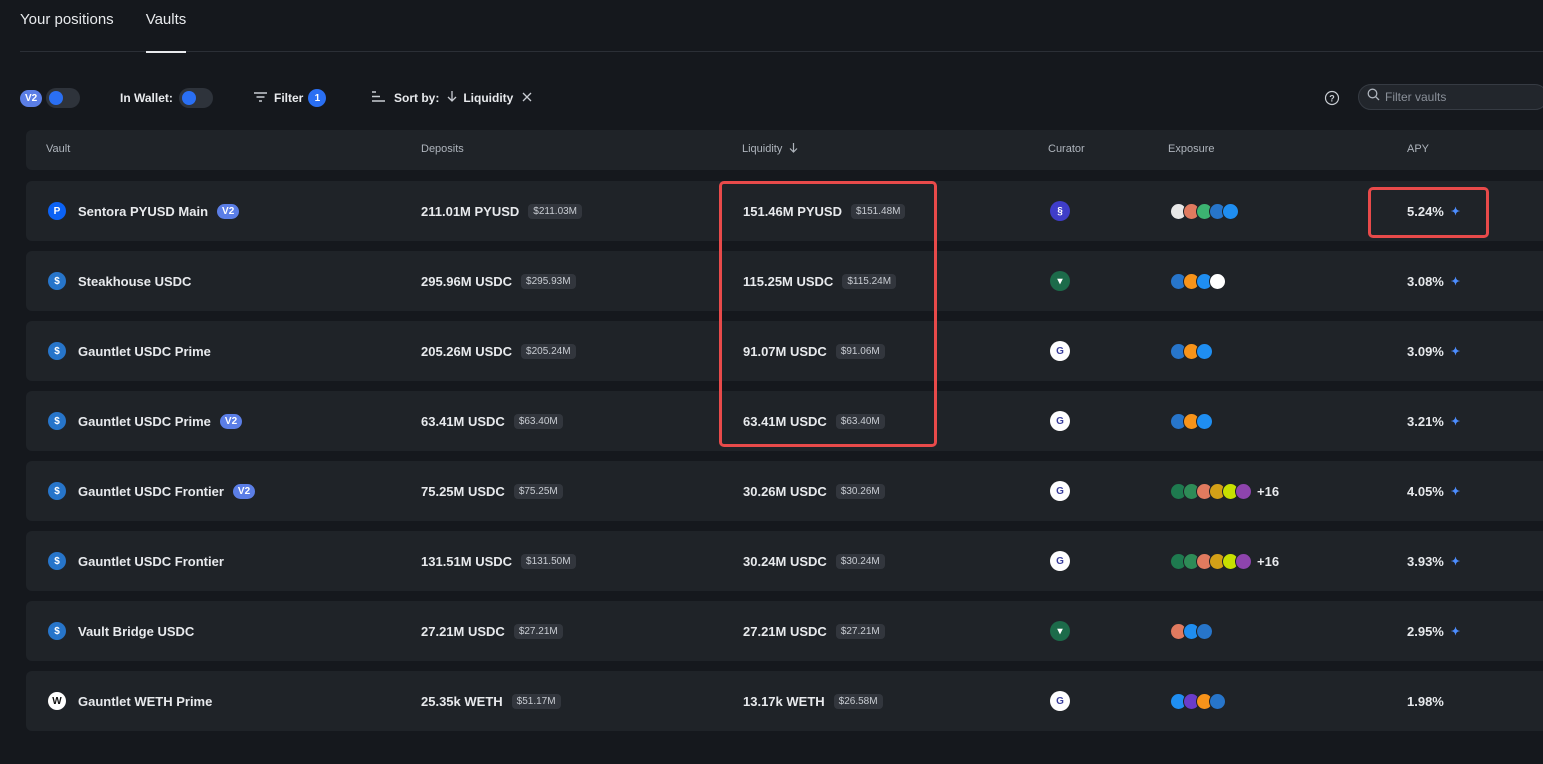  Describe the element at coordinates (813, 701) in the screenshot. I see `liquidity-cell: 13.17k WETH $26.58M` at that location.